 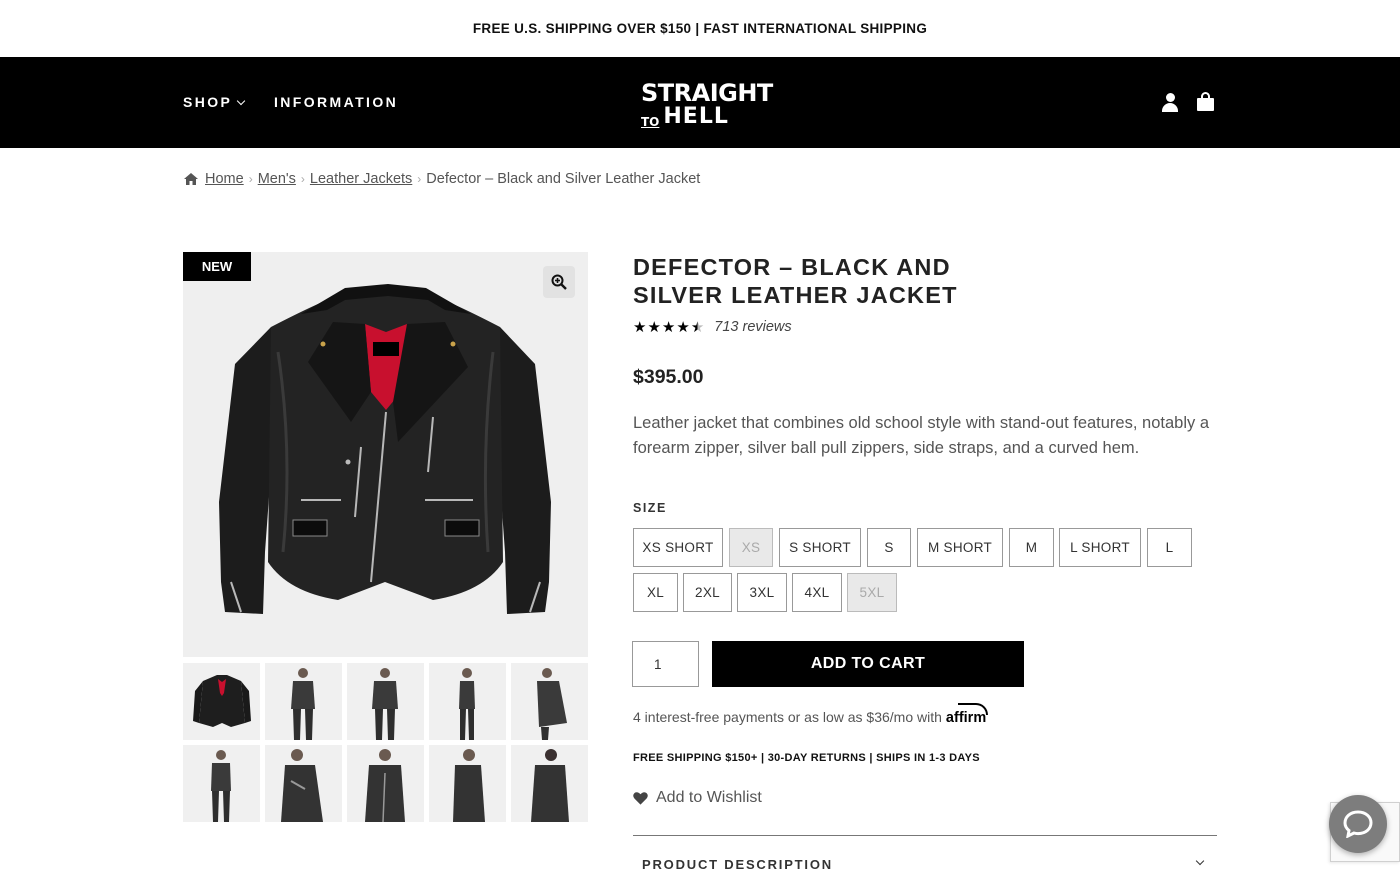 I want to click on size-option-m: M, so click(x=1031, y=547).